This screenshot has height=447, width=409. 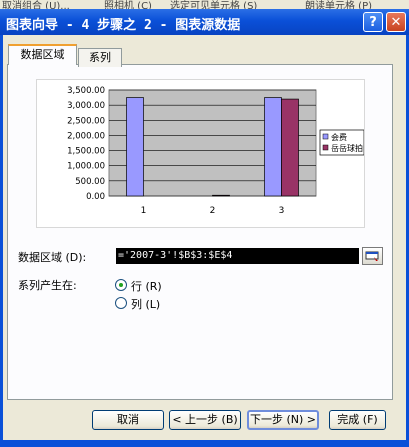 I want to click on legend-entry: 会费, so click(x=339, y=137).